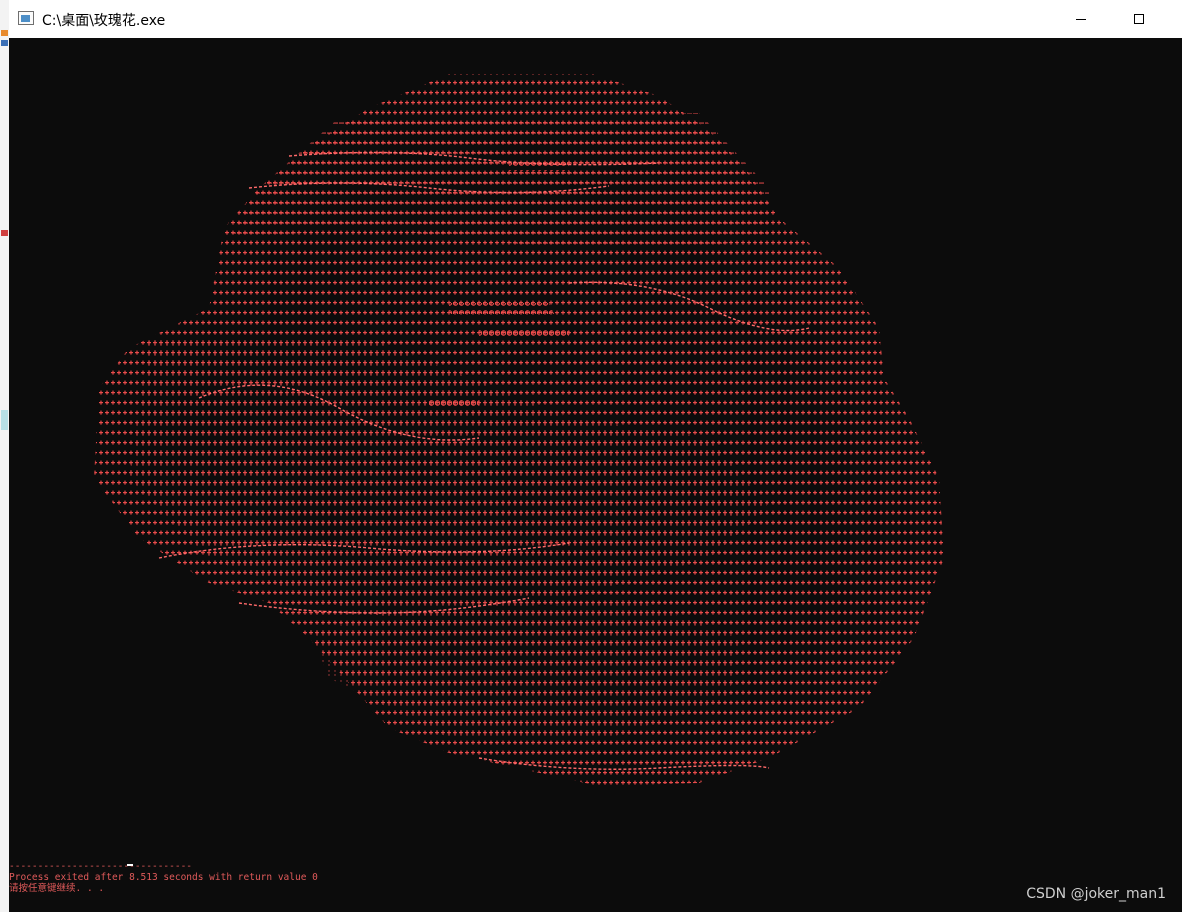  I want to click on minimize-button, so click(1081, 19).